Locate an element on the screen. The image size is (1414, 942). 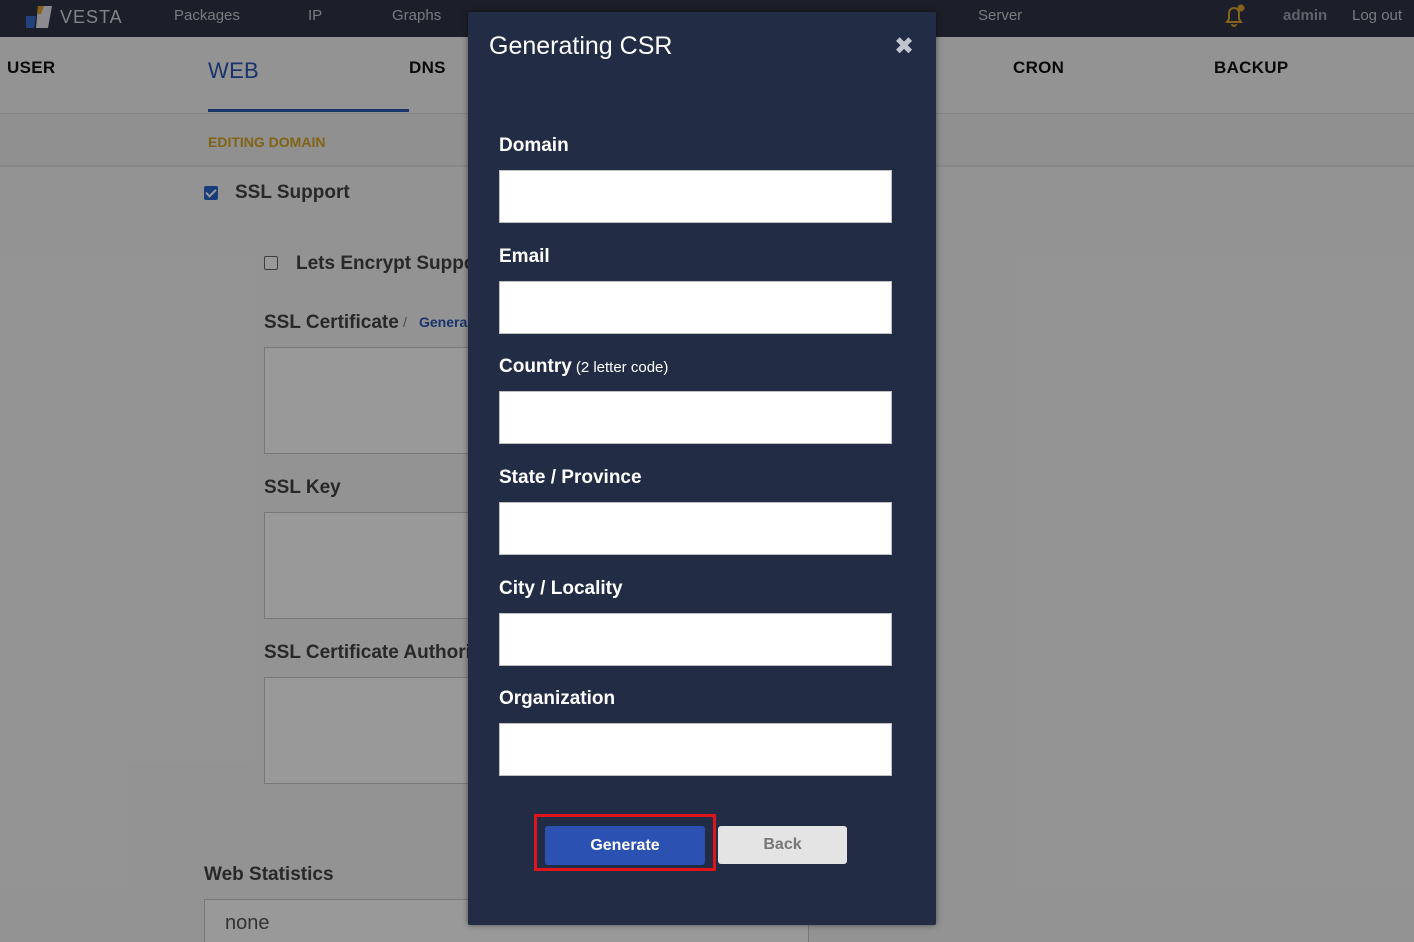
email-input is located at coordinates (695, 307).